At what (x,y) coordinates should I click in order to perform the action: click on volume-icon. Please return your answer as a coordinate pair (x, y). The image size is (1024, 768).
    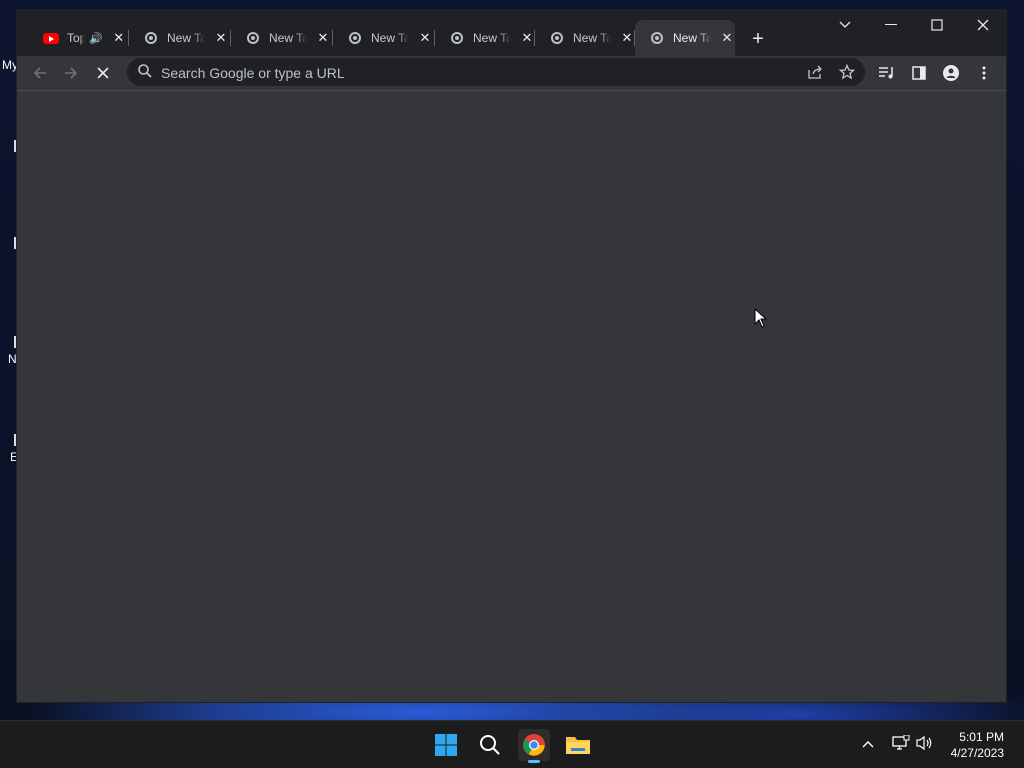
    Looking at the image, I should click on (924, 743).